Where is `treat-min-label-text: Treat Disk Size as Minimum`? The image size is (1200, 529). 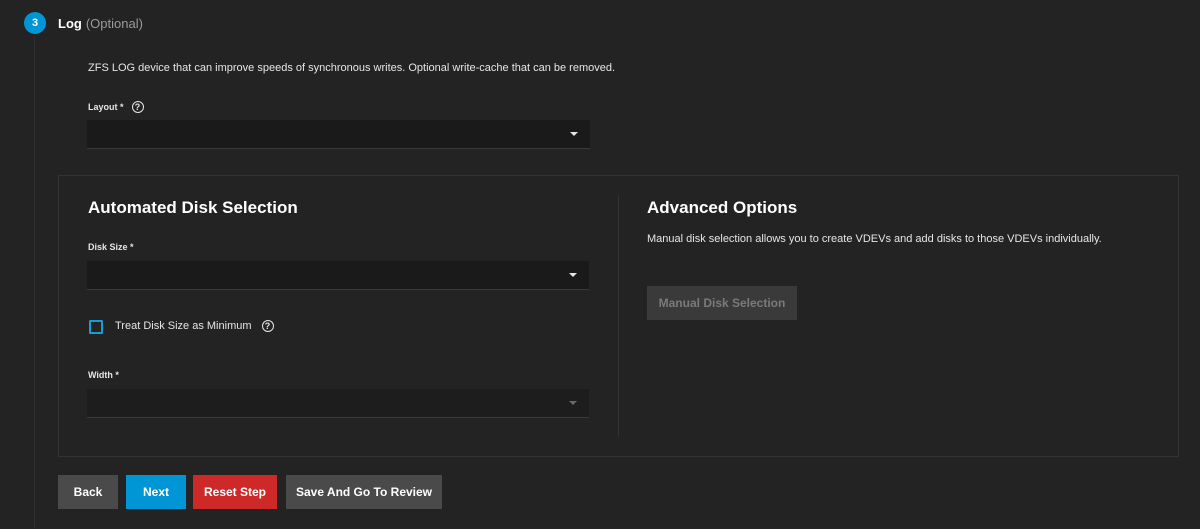
treat-min-label-text: Treat Disk Size as Minimum is located at coordinates (183, 326).